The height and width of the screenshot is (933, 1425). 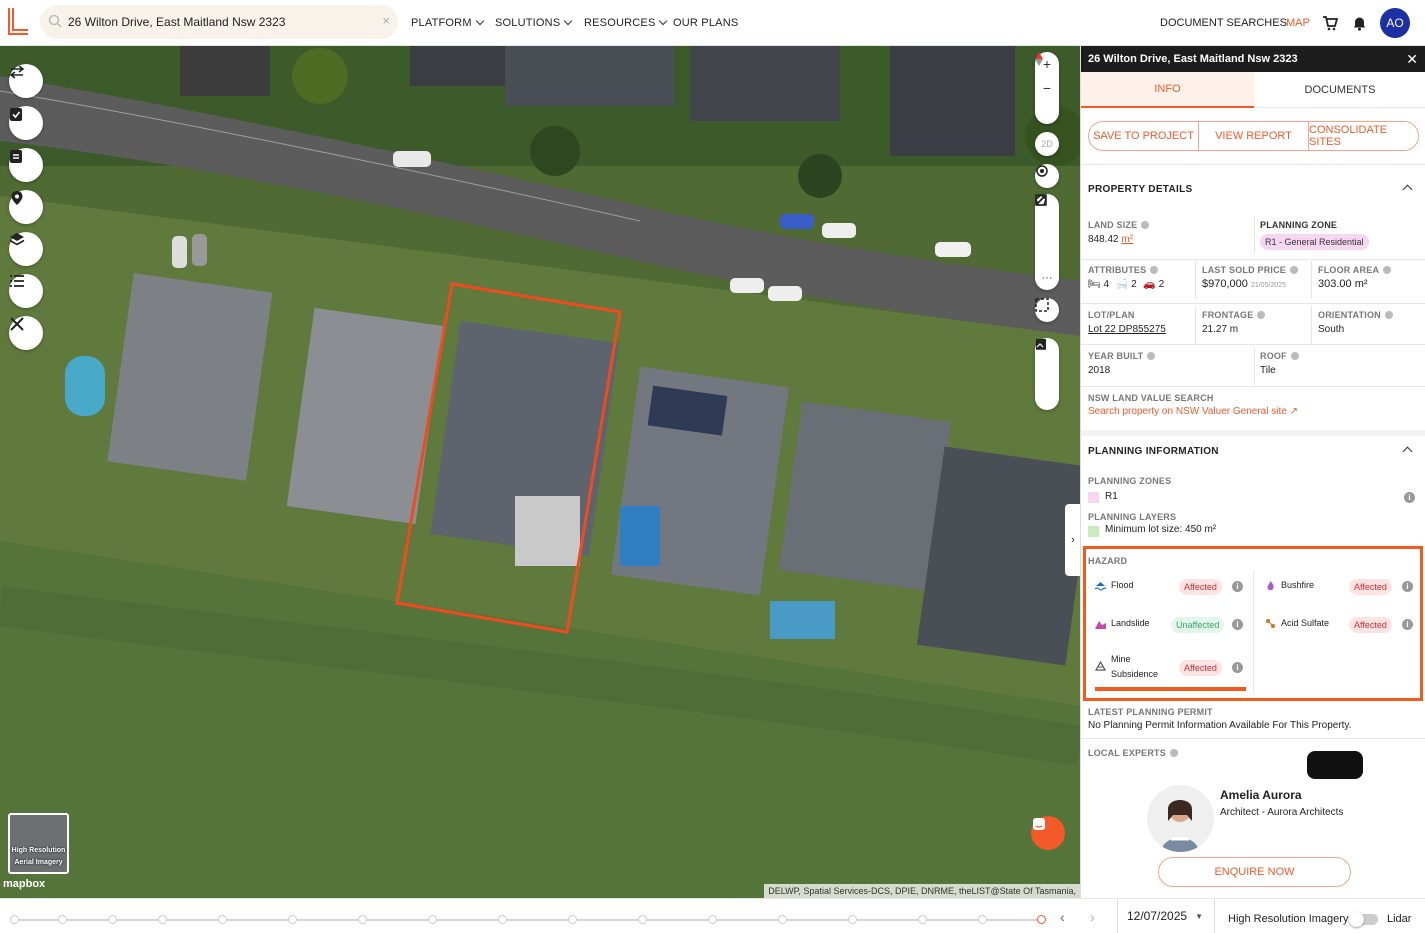 What do you see at coordinates (18, 22) in the screenshot?
I see `app-logo` at bounding box center [18, 22].